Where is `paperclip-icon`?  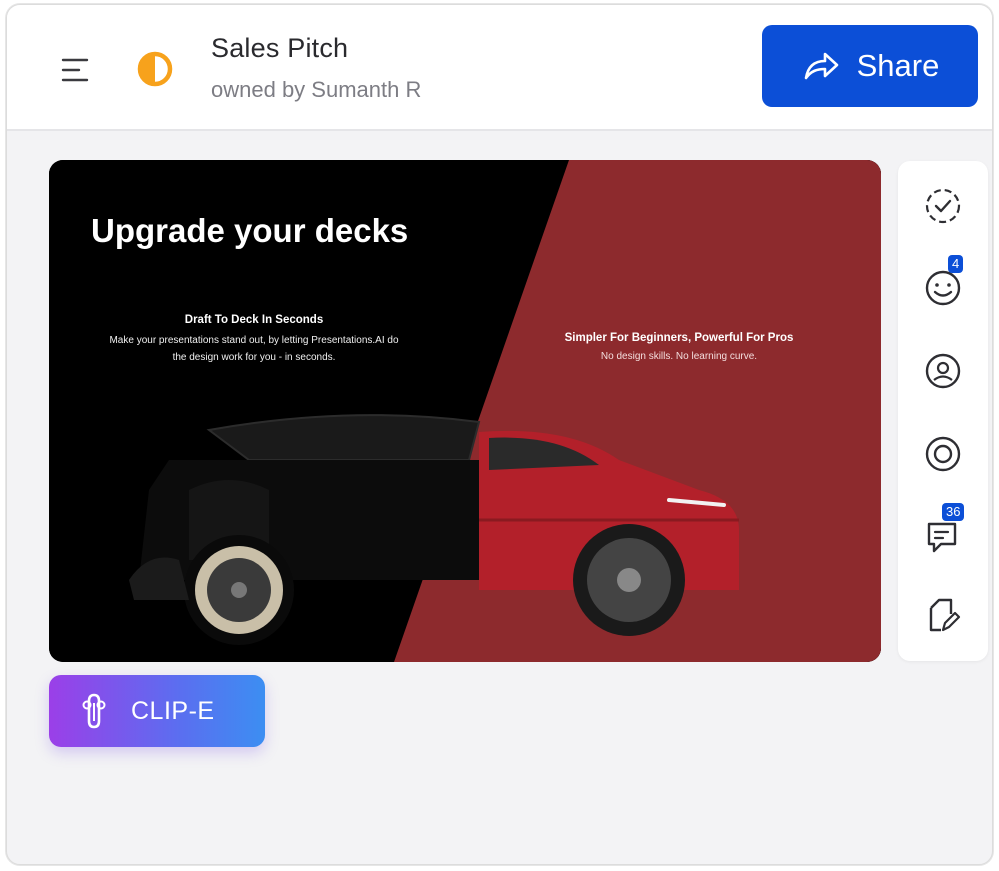
paperclip-icon is located at coordinates (94, 711).